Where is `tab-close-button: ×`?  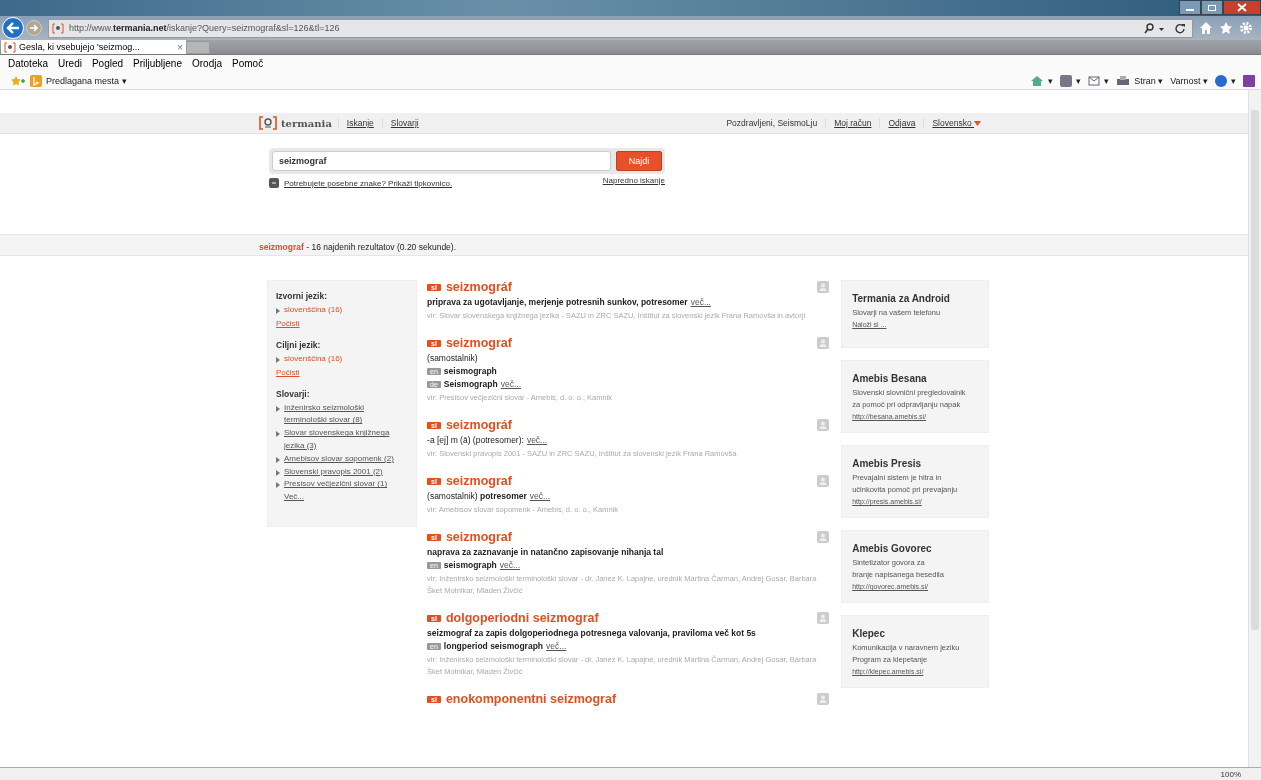
tab-close-button: × is located at coordinates (180, 47).